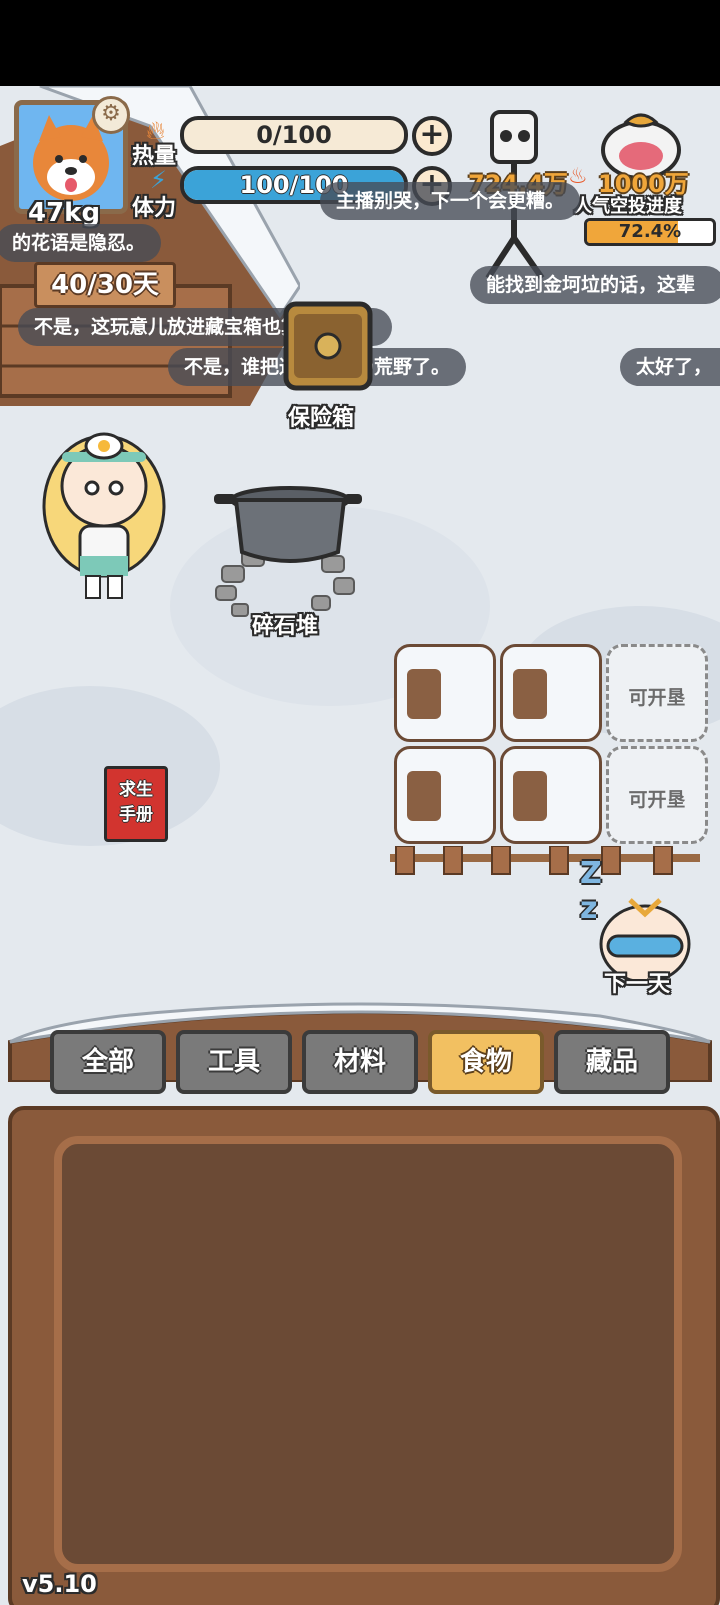 The image size is (720, 1605). What do you see at coordinates (136, 815) in the screenshot?
I see `manual-label-line2: 手册` at bounding box center [136, 815].